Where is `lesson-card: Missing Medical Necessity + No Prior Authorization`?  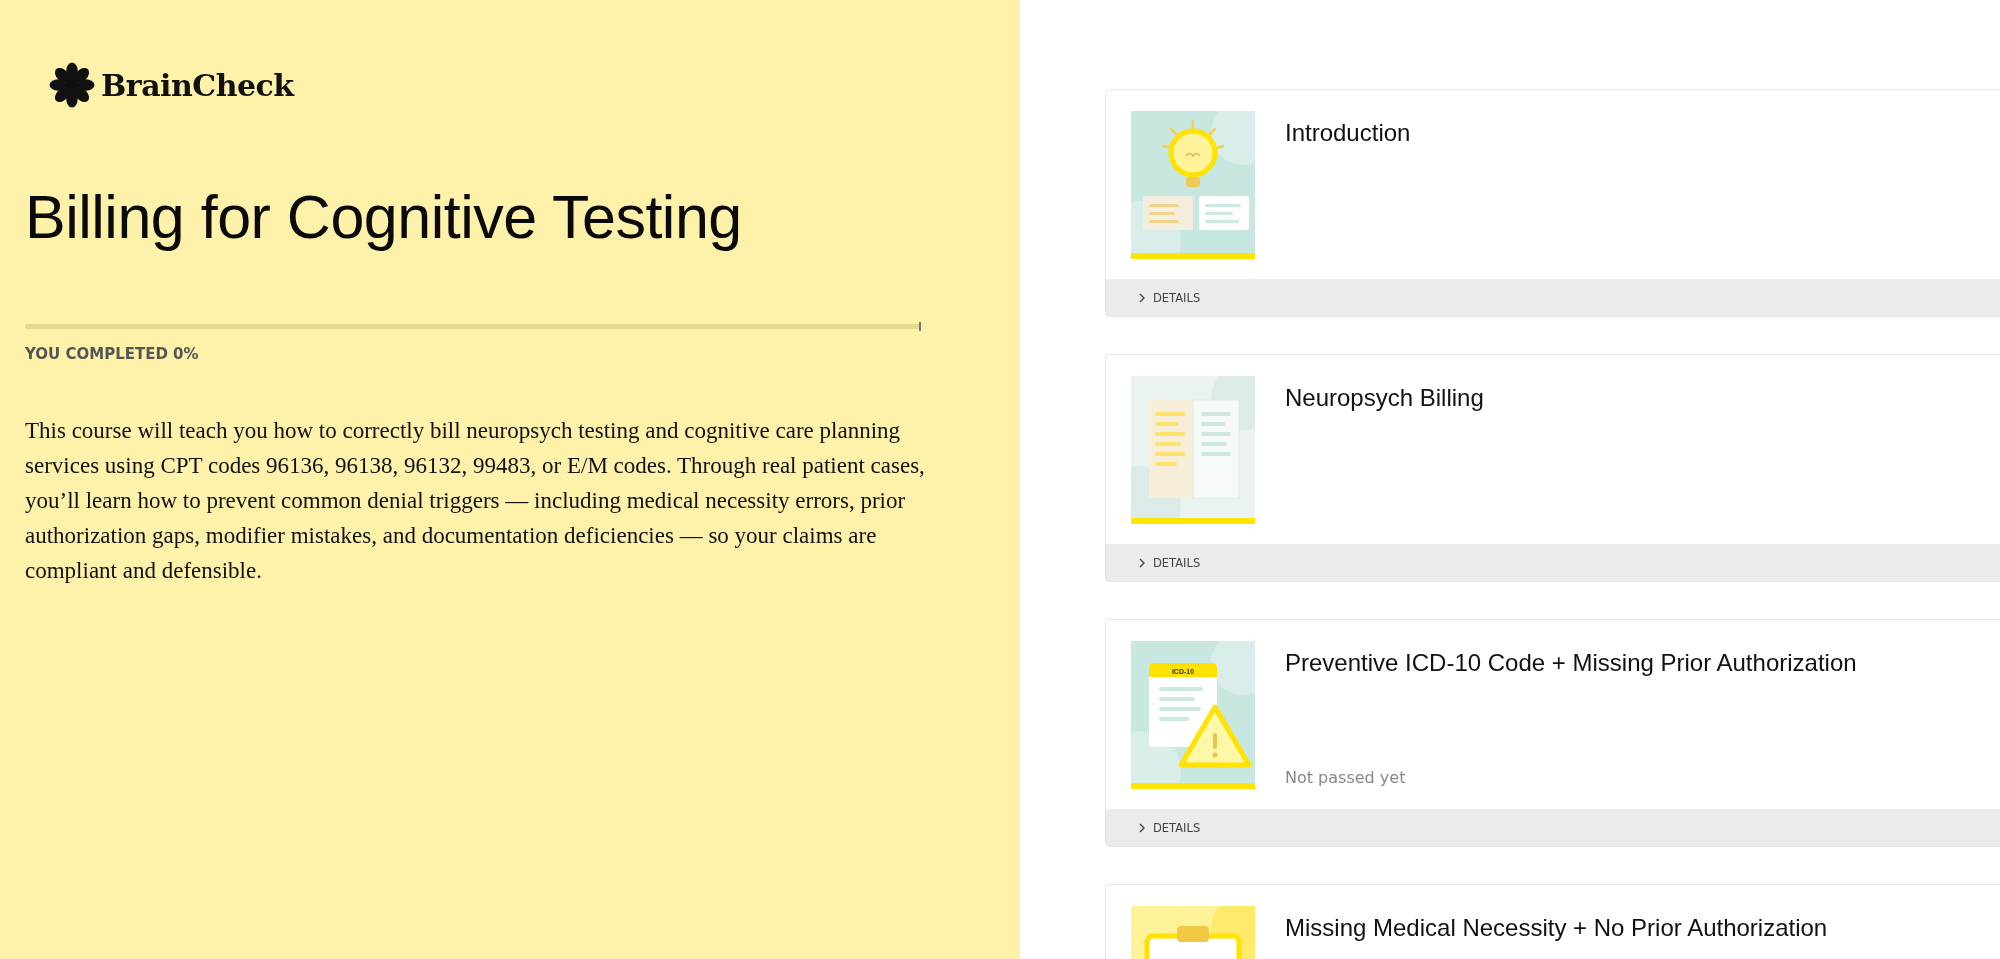
lesson-card: Missing Medical Necessity + No Prior Authorization is located at coordinates (1552, 921).